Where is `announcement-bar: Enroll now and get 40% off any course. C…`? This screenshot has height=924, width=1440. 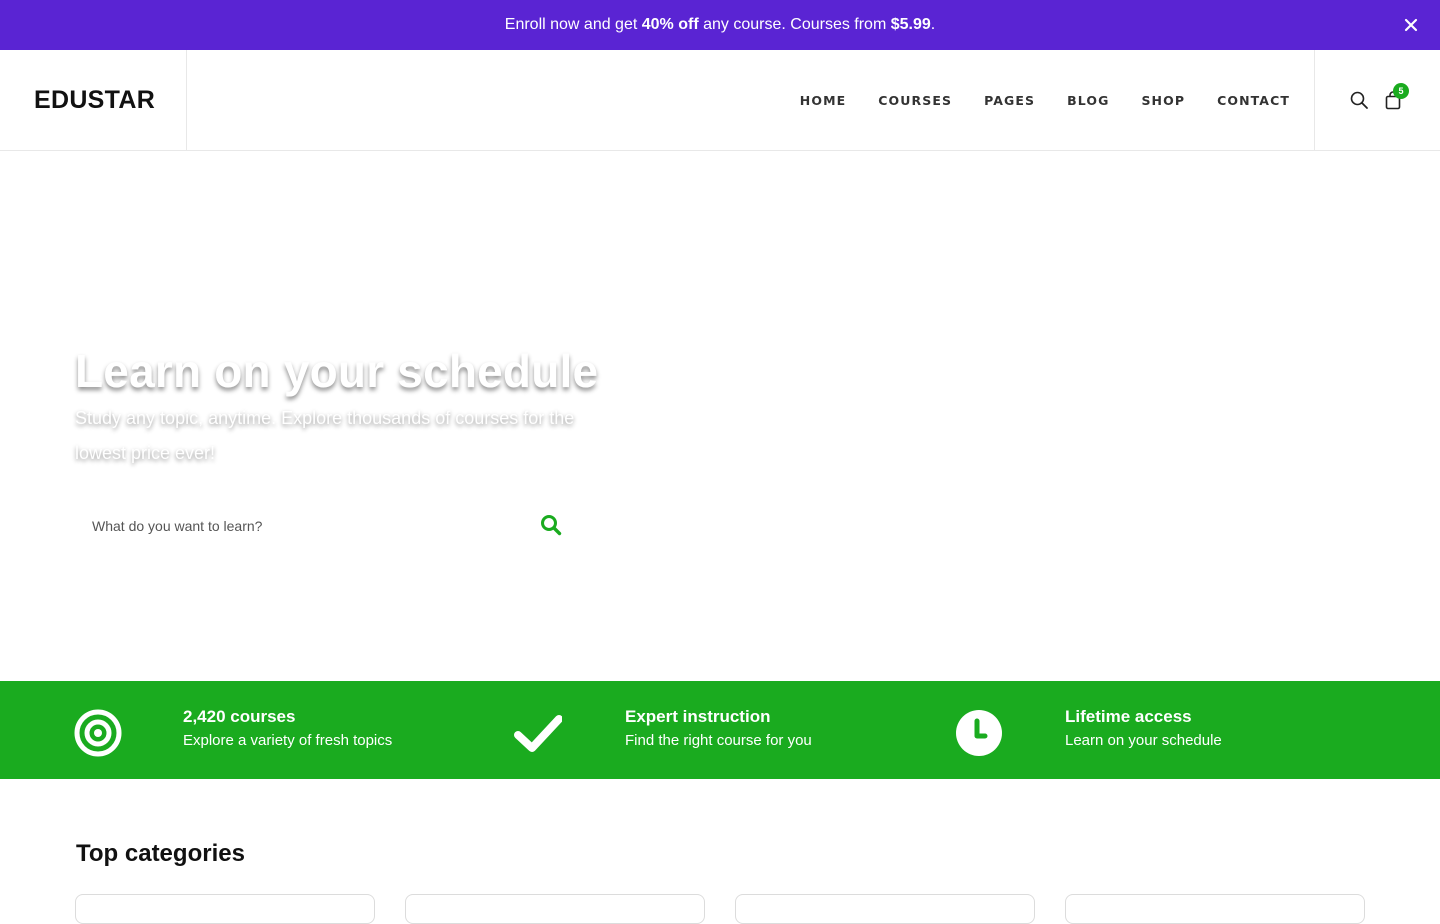 announcement-bar: Enroll now and get 40% off any course. C… is located at coordinates (720, 25).